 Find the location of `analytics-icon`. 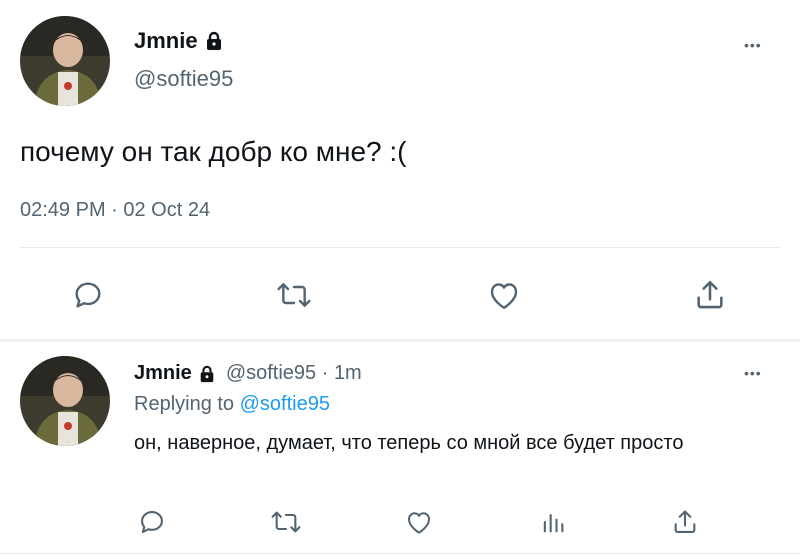

analytics-icon is located at coordinates (553, 523).